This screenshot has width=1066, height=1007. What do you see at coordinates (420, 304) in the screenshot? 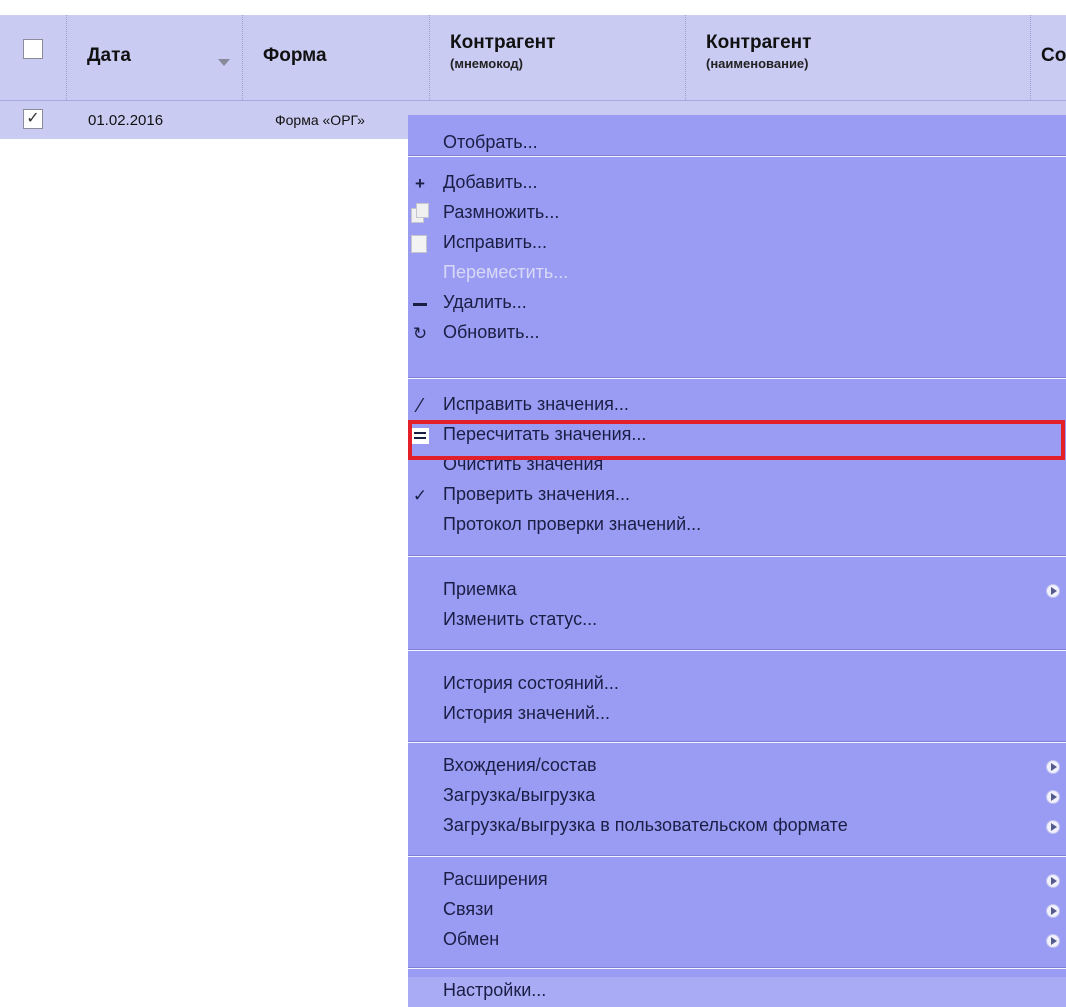
I see `minus-icon` at bounding box center [420, 304].